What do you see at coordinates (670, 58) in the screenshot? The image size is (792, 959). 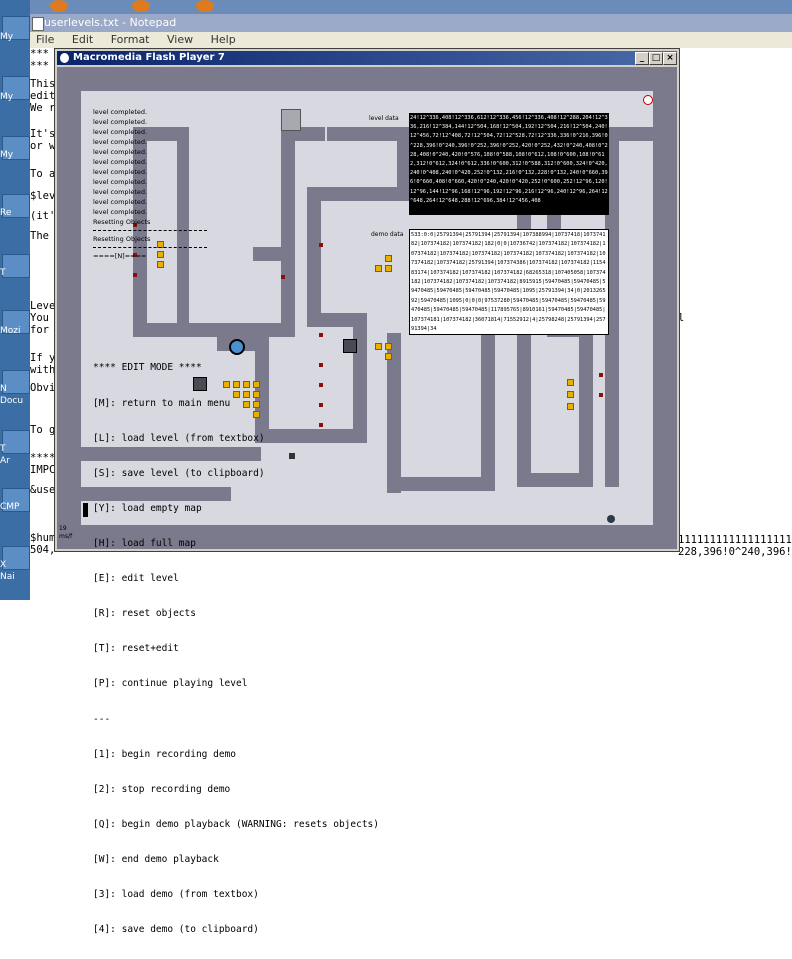 I see `close-button: ×` at bounding box center [670, 58].